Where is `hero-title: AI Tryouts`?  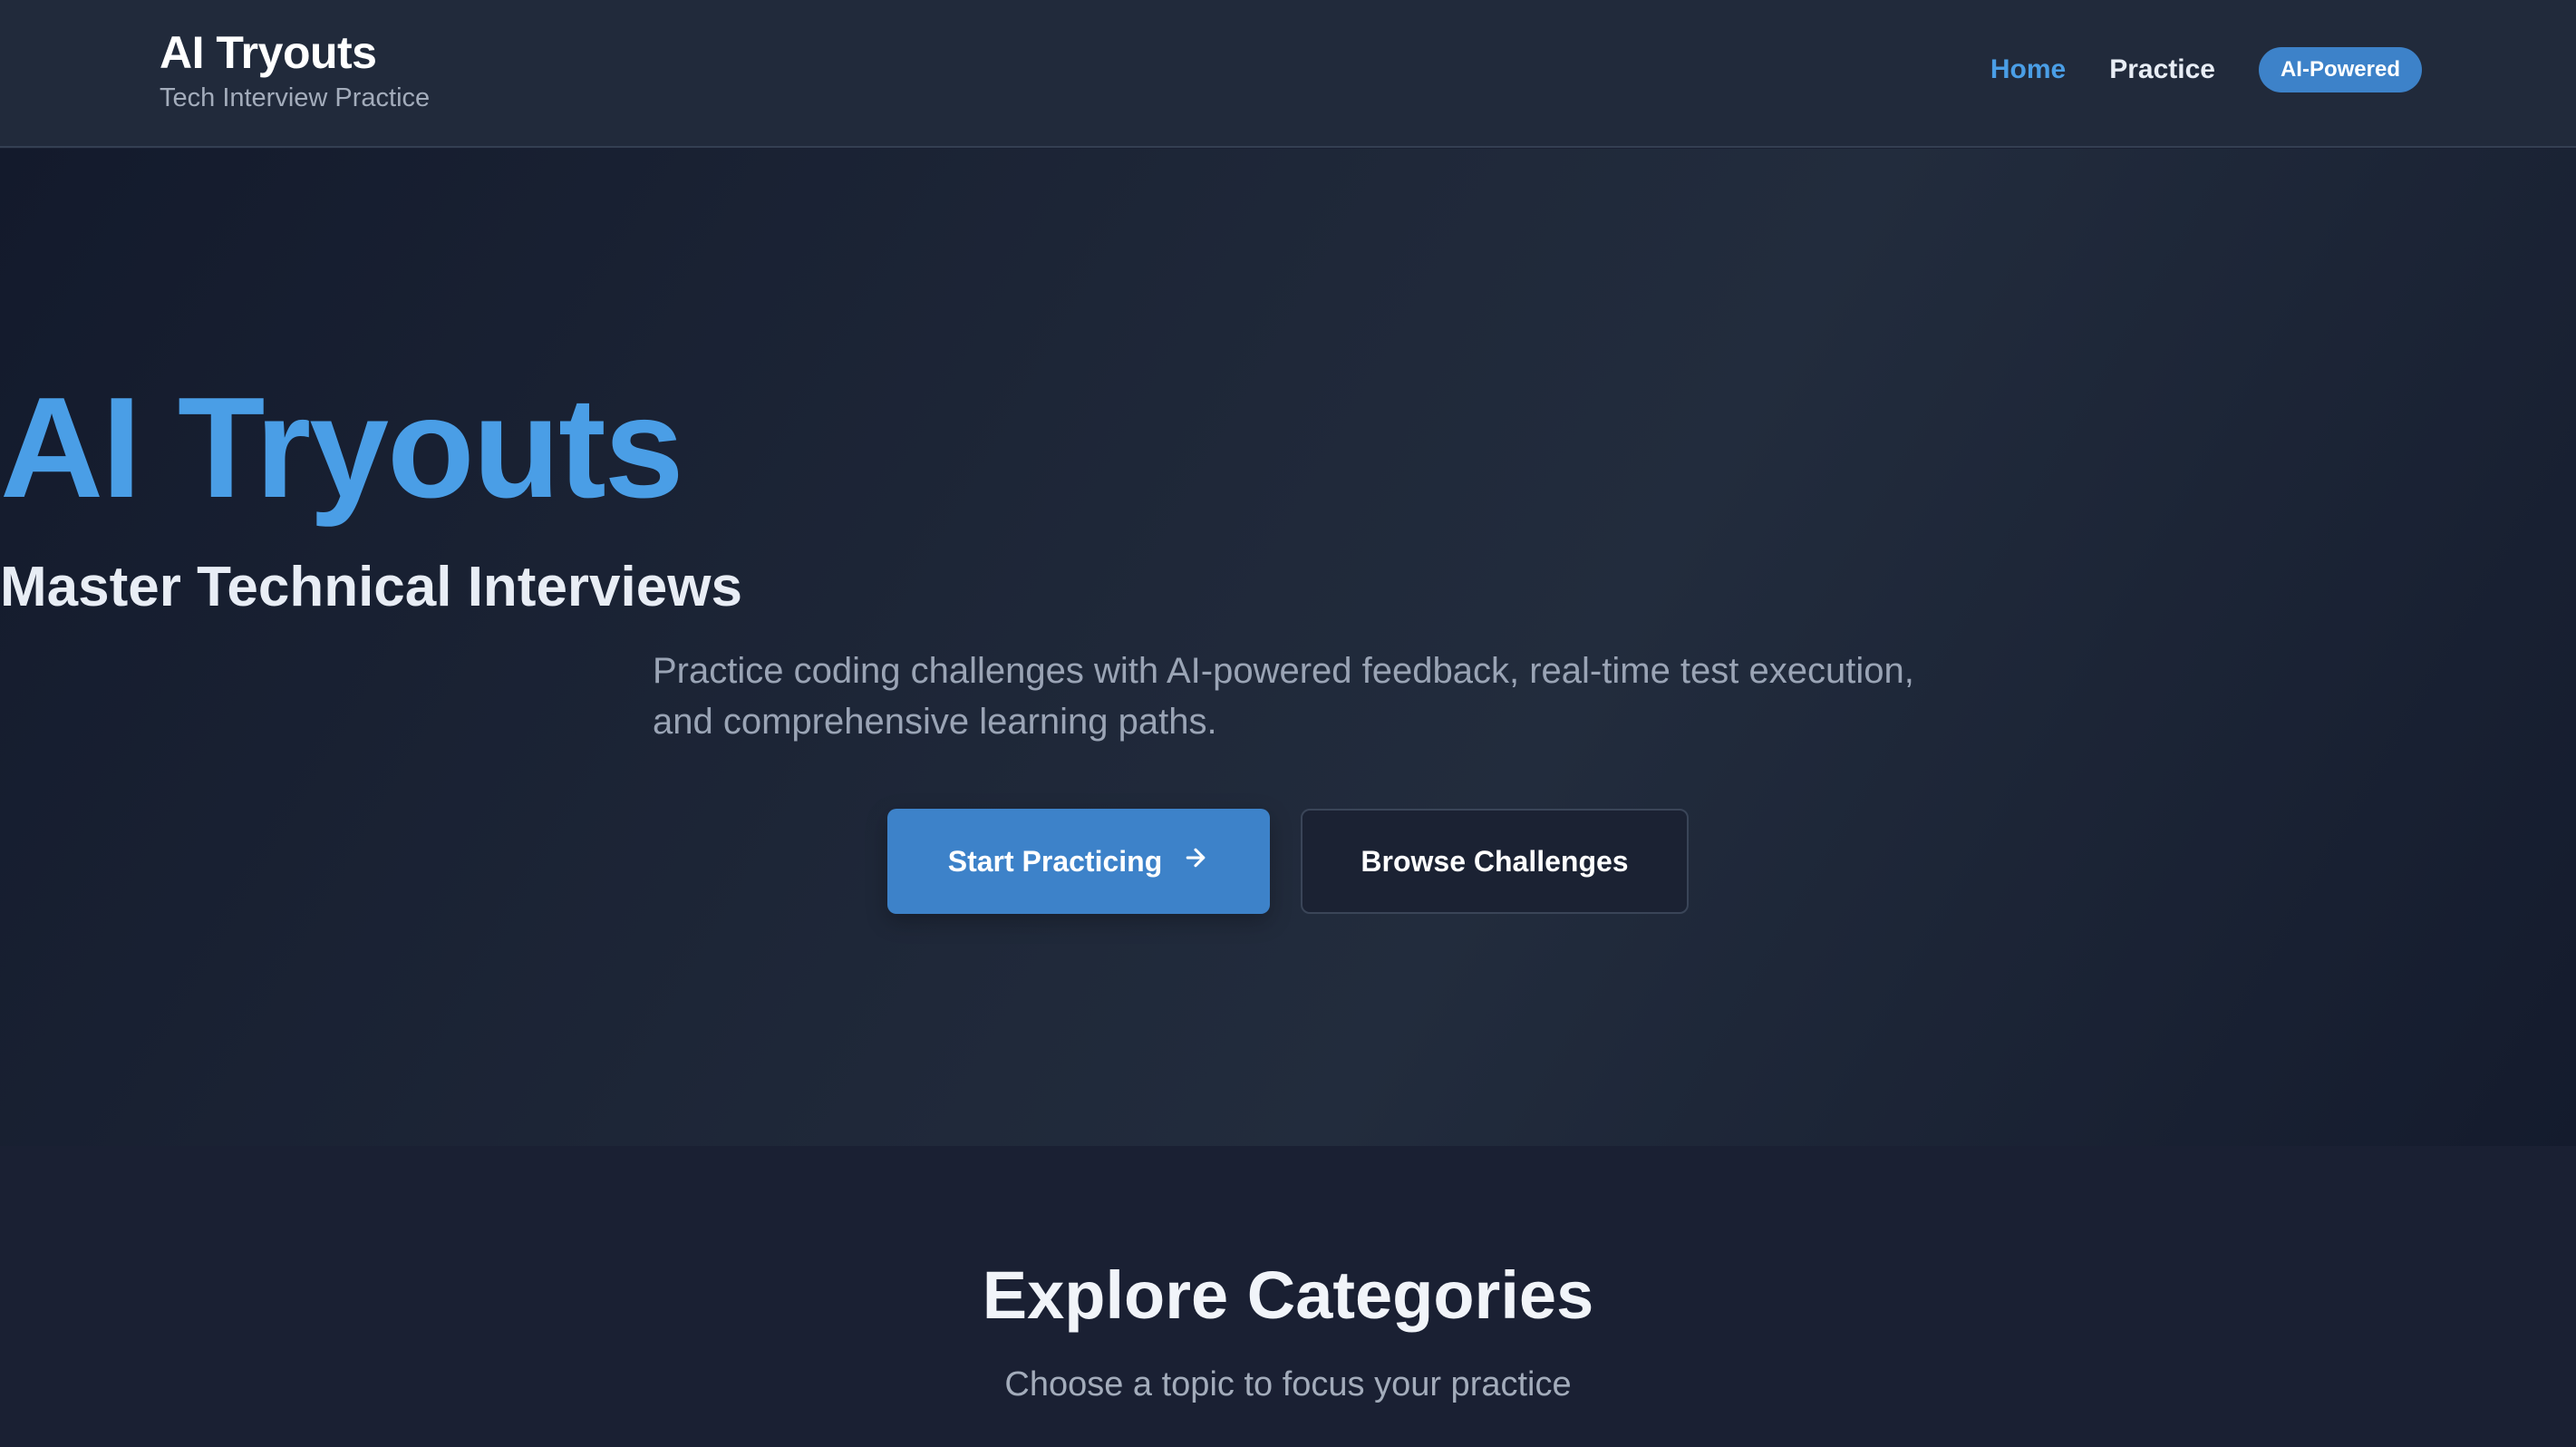
hero-title: AI Tryouts is located at coordinates (342, 448).